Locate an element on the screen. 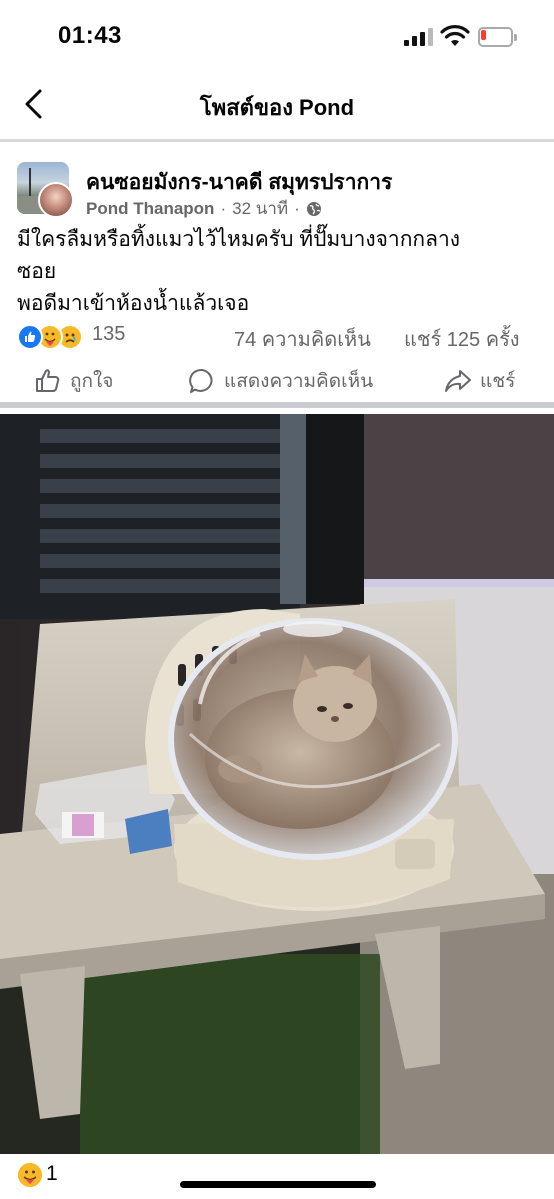 This screenshot has width=554, height=1199. comment-button: แสดงความคิดเห็น is located at coordinates (280, 381).